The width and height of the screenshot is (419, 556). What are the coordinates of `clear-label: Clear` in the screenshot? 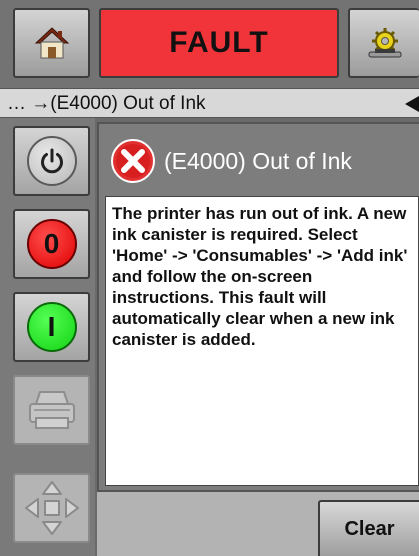 It's located at (369, 528).